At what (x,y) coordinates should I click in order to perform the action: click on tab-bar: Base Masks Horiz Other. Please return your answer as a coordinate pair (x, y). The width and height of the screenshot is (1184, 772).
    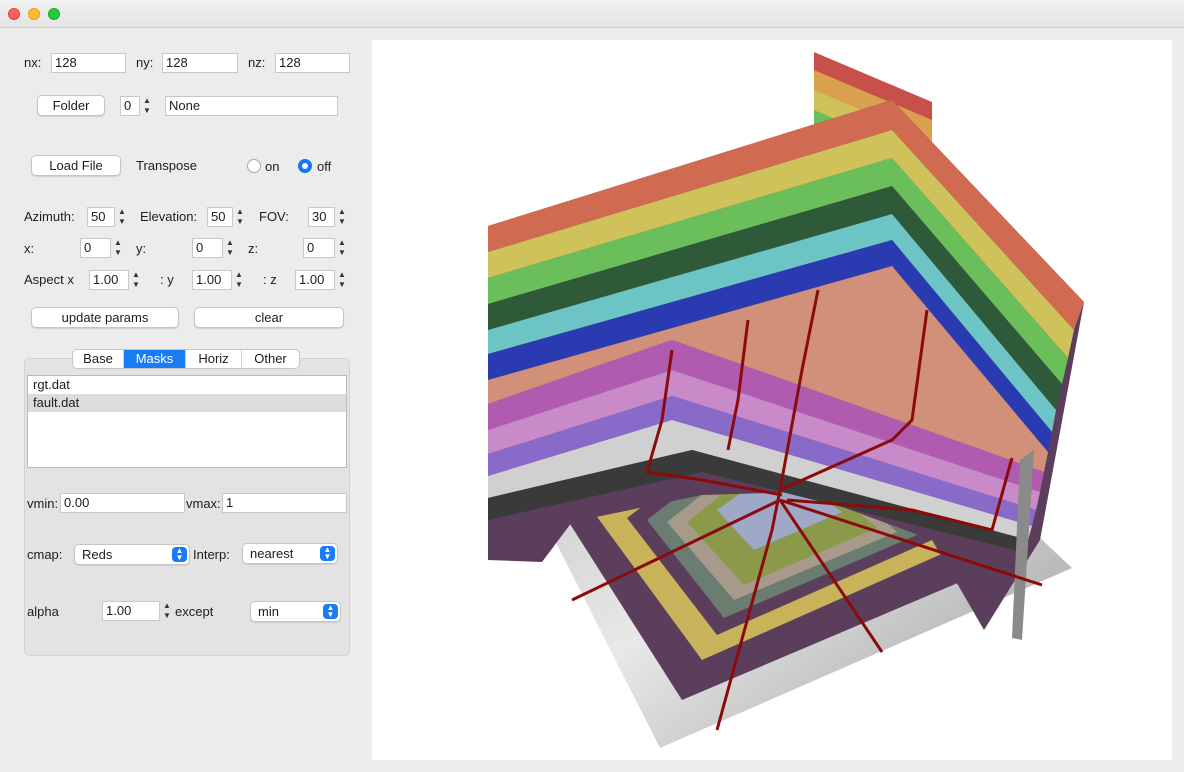
    Looking at the image, I should click on (186, 359).